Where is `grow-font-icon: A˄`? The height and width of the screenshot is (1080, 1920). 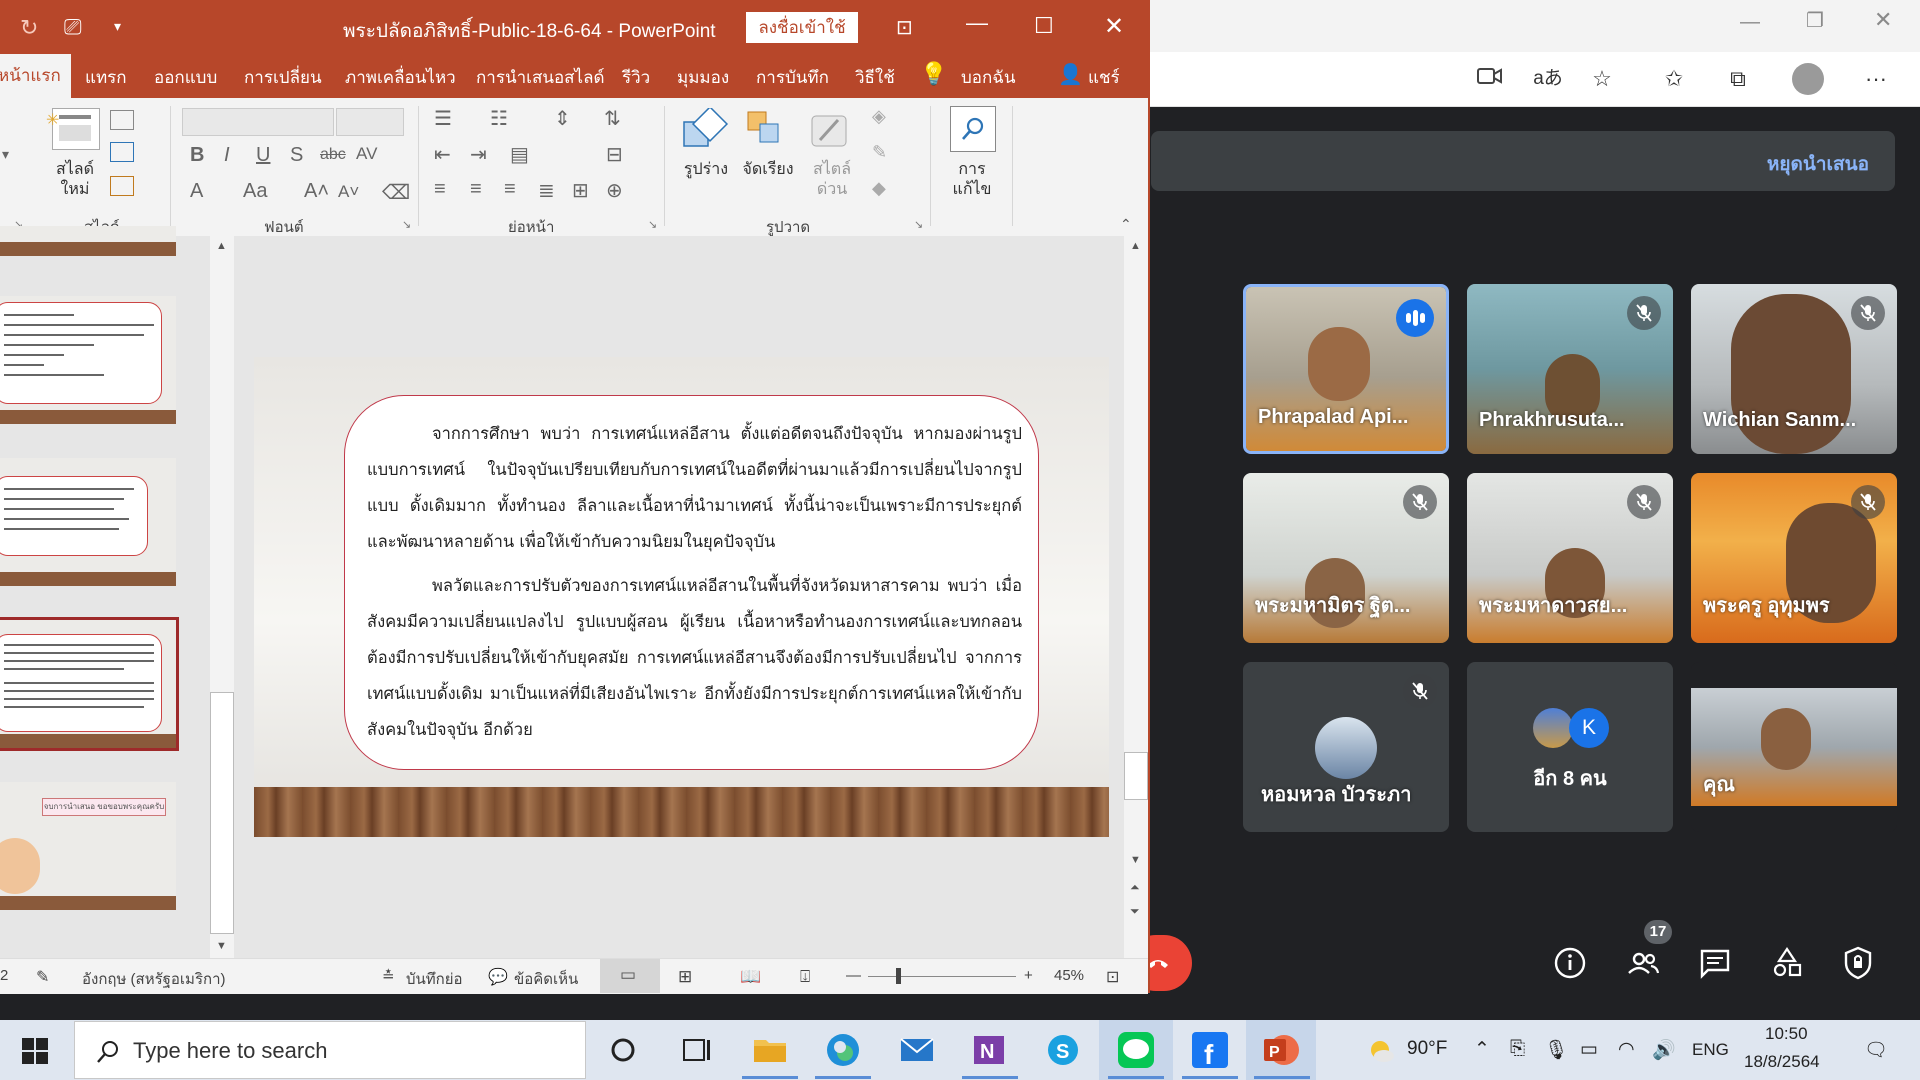 grow-font-icon: A˄ is located at coordinates (316, 191).